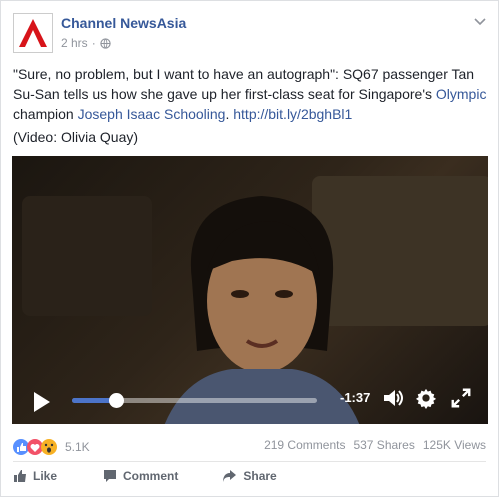 This screenshot has width=499, height=497. Describe the element at coordinates (123, 23) in the screenshot. I see `page-name-link: Channel NewsAsia` at that location.